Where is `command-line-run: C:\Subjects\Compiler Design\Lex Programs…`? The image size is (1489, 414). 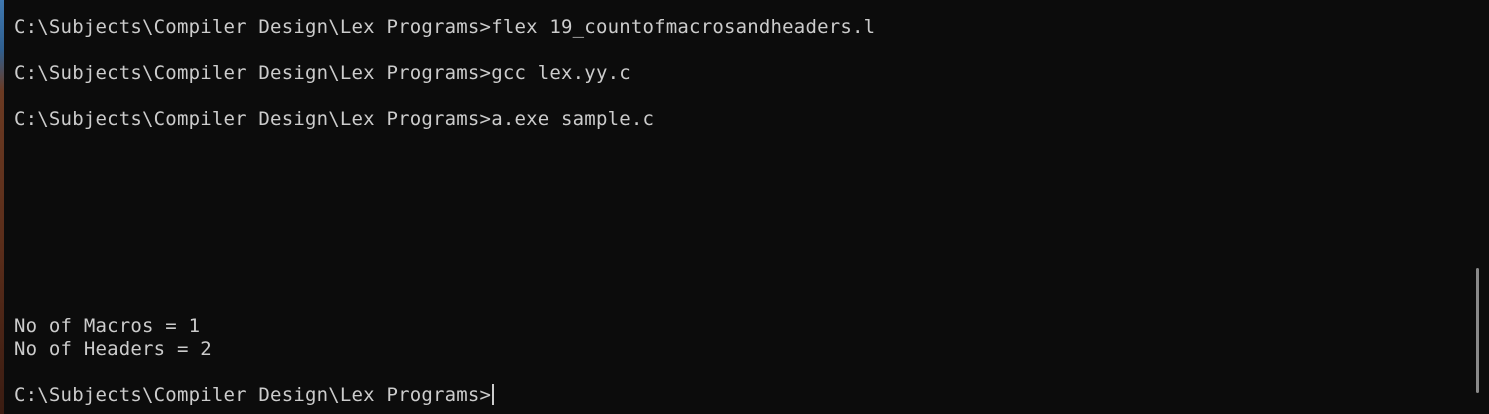 command-line-run: C:\Subjects\Compiler Design\Lex Programs… is located at coordinates (334, 119).